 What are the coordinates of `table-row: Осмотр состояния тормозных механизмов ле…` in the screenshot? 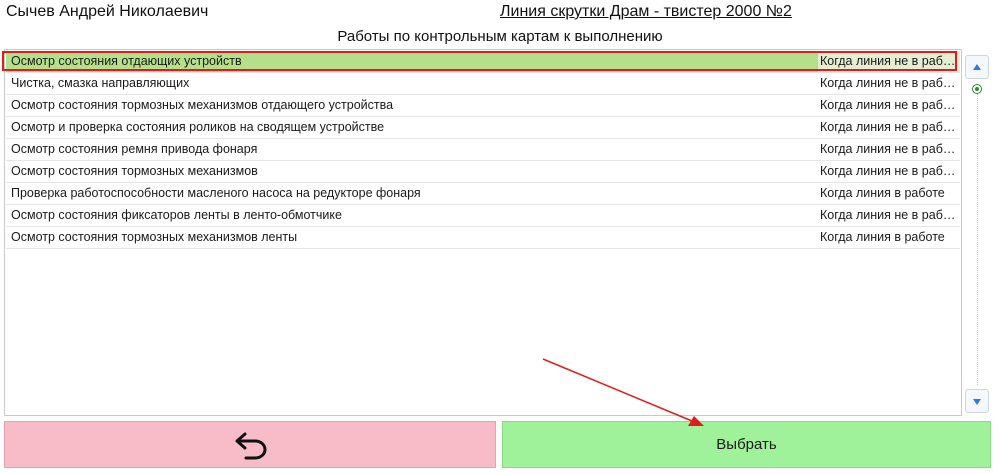 It's located at (483, 238).